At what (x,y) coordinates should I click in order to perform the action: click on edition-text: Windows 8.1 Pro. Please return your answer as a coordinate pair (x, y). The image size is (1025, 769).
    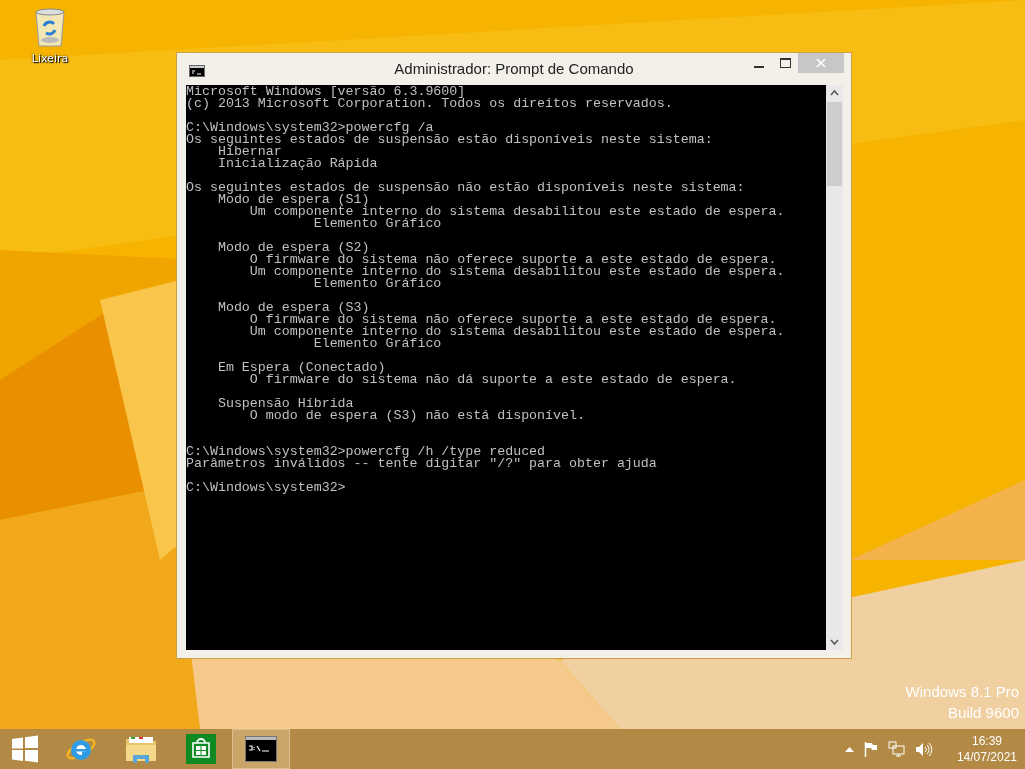
    Looking at the image, I should click on (962, 691).